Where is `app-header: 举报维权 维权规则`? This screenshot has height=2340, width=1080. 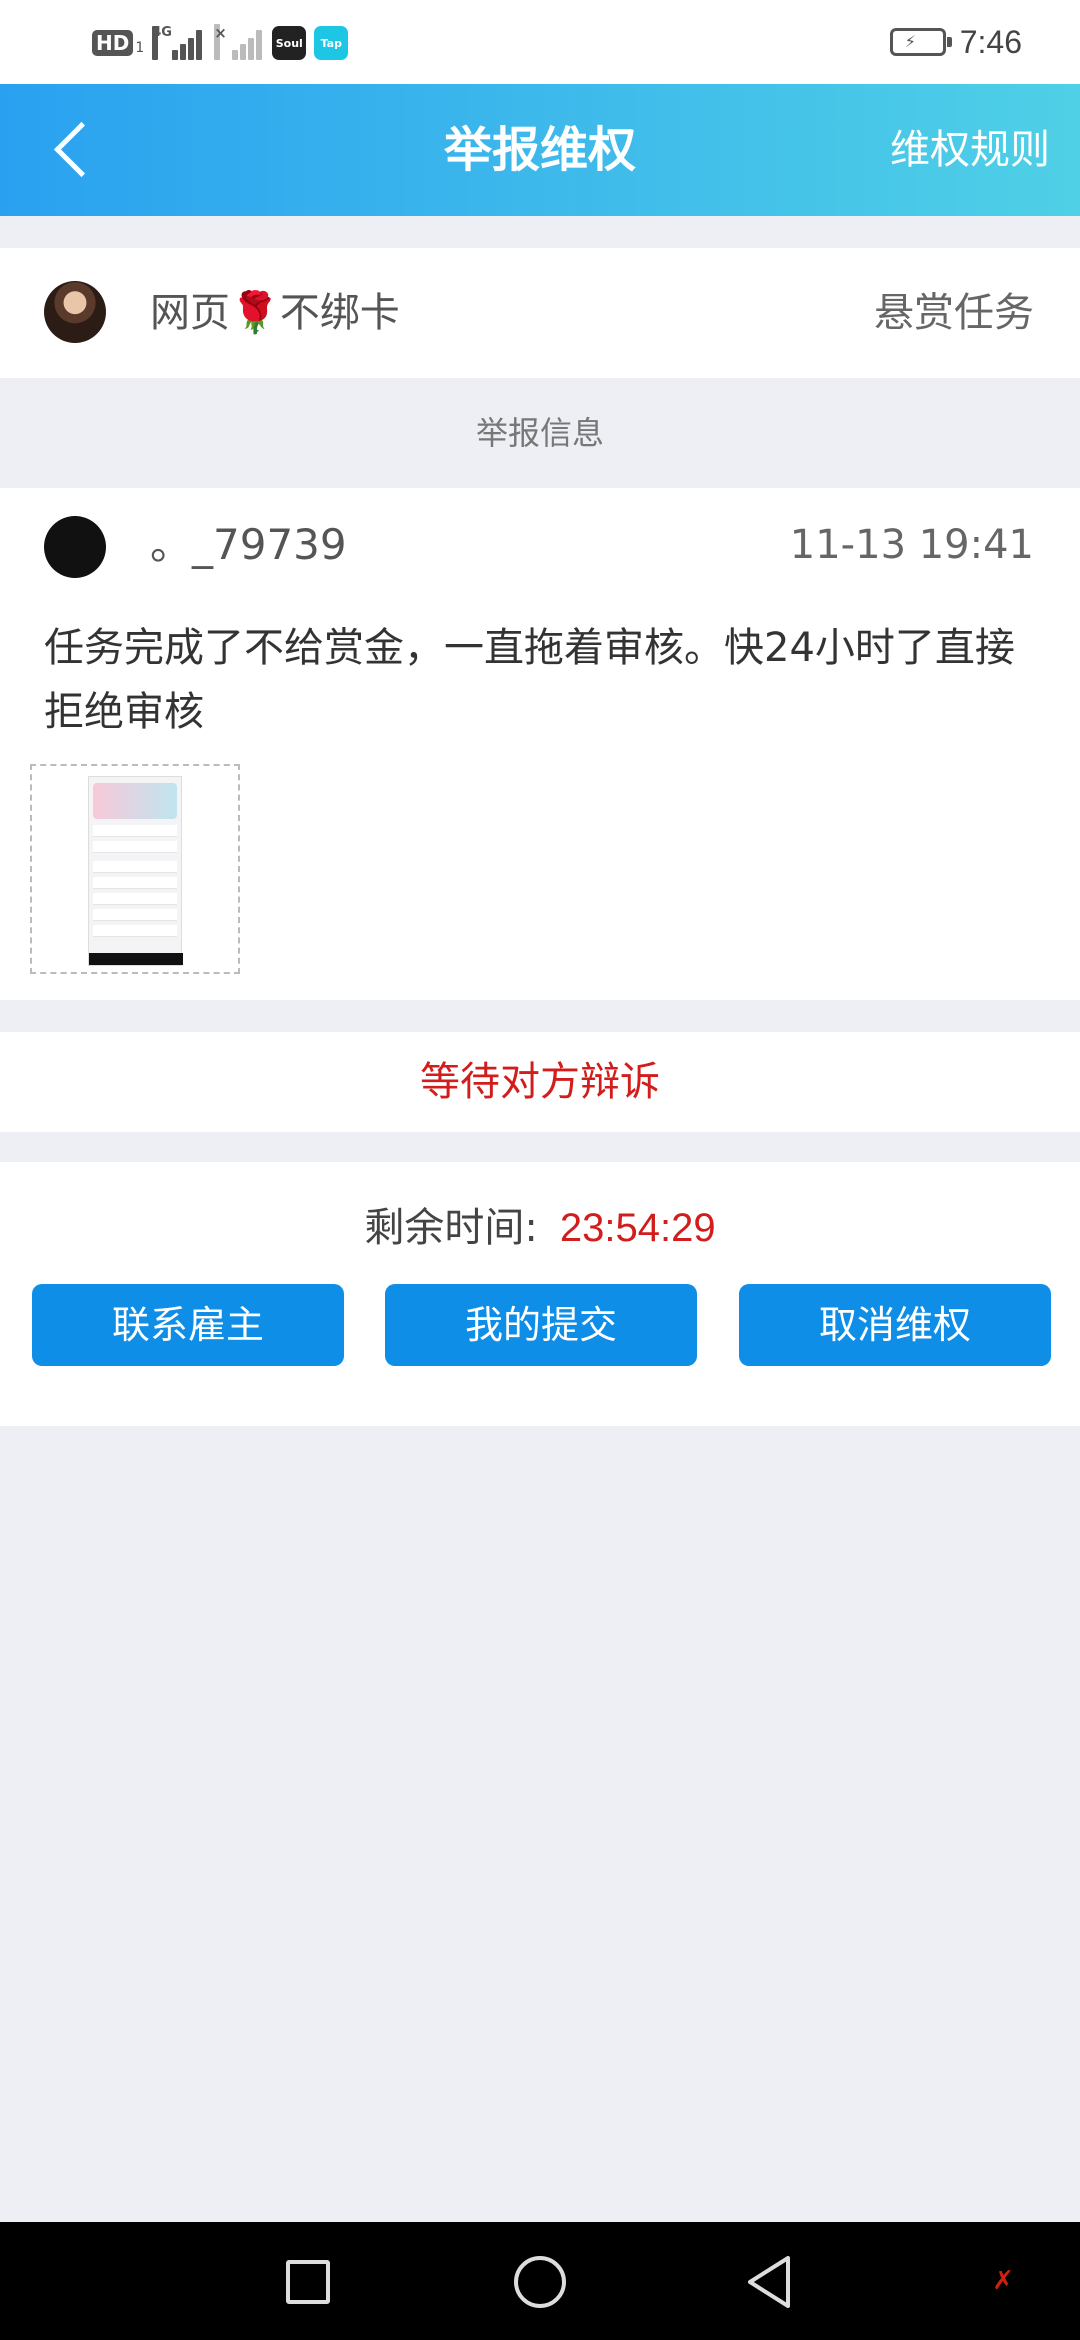 app-header: 举报维权 维权规则 is located at coordinates (540, 150).